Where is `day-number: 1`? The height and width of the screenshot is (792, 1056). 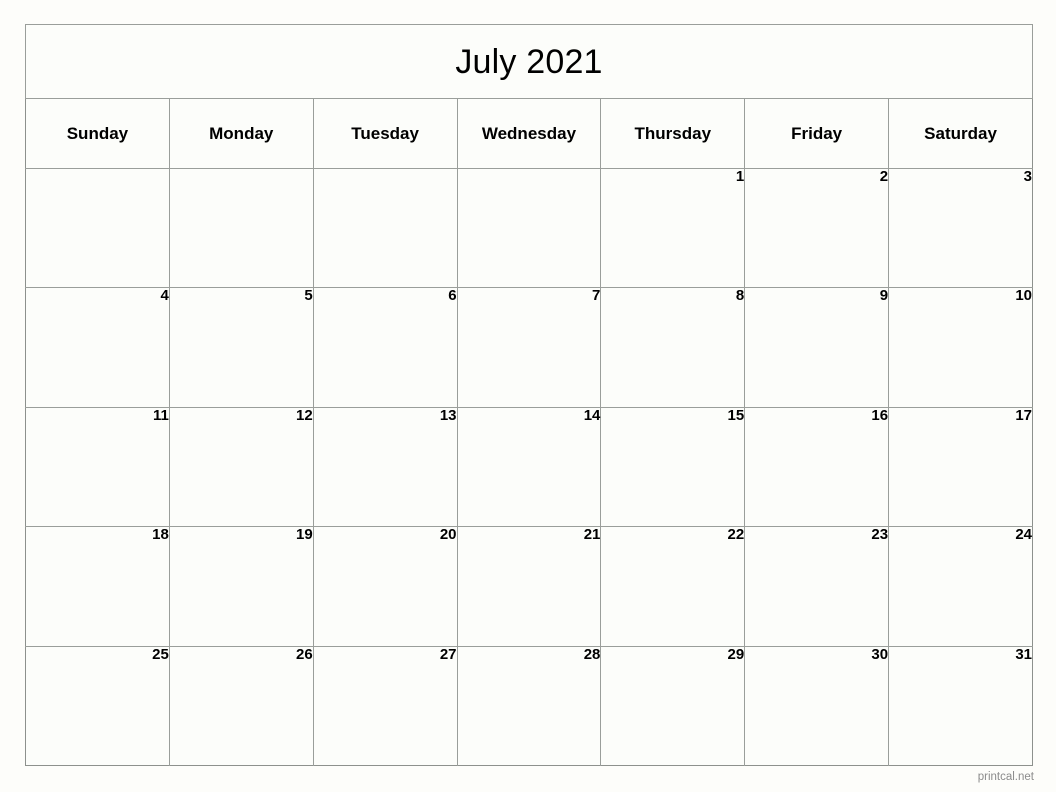
day-number: 1 is located at coordinates (740, 176).